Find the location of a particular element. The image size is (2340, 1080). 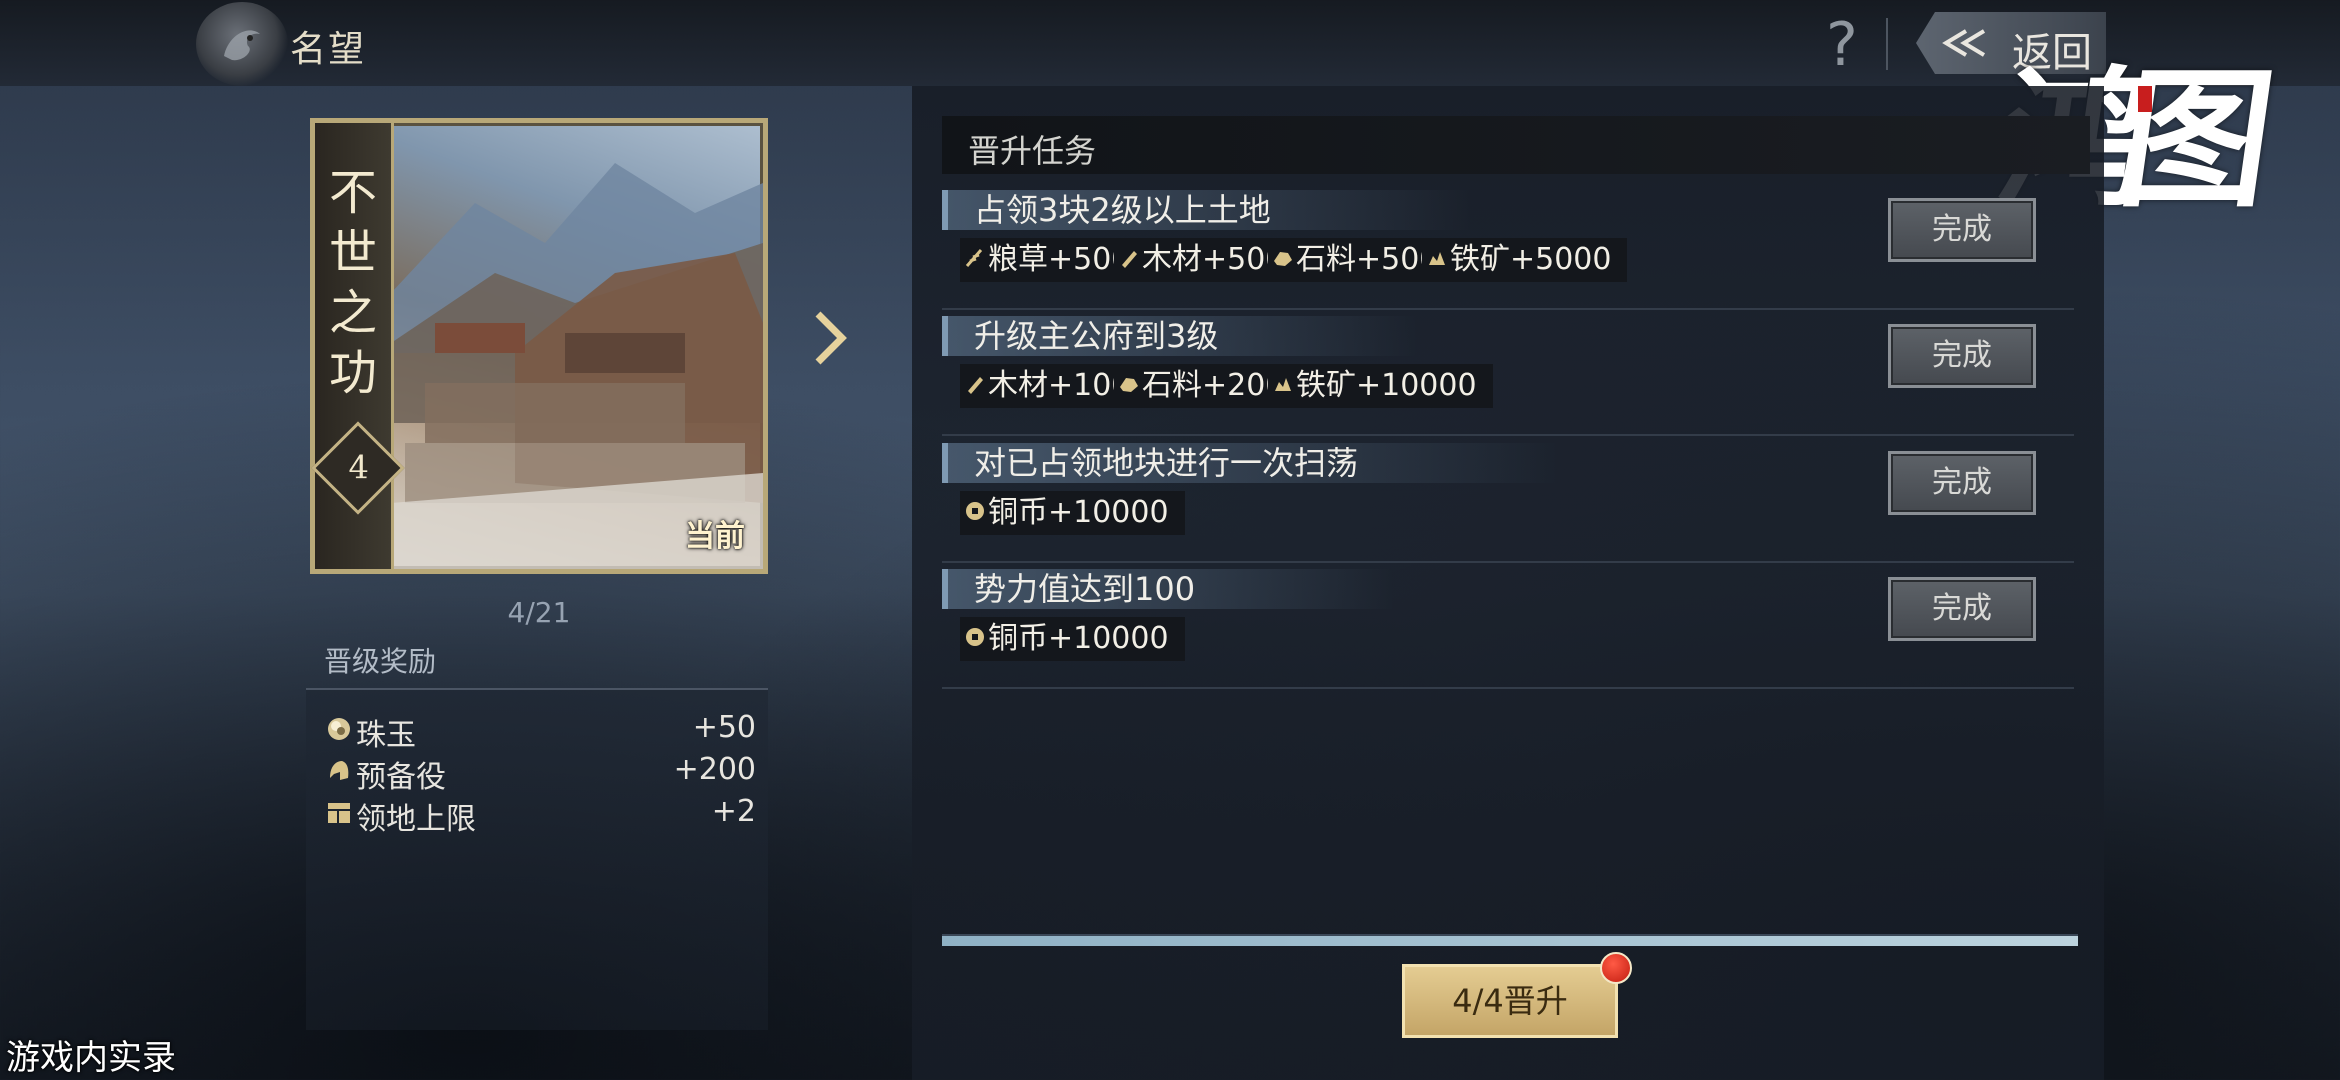

reward-chip: 铁矿+5000 is located at coordinates (1525, 260).